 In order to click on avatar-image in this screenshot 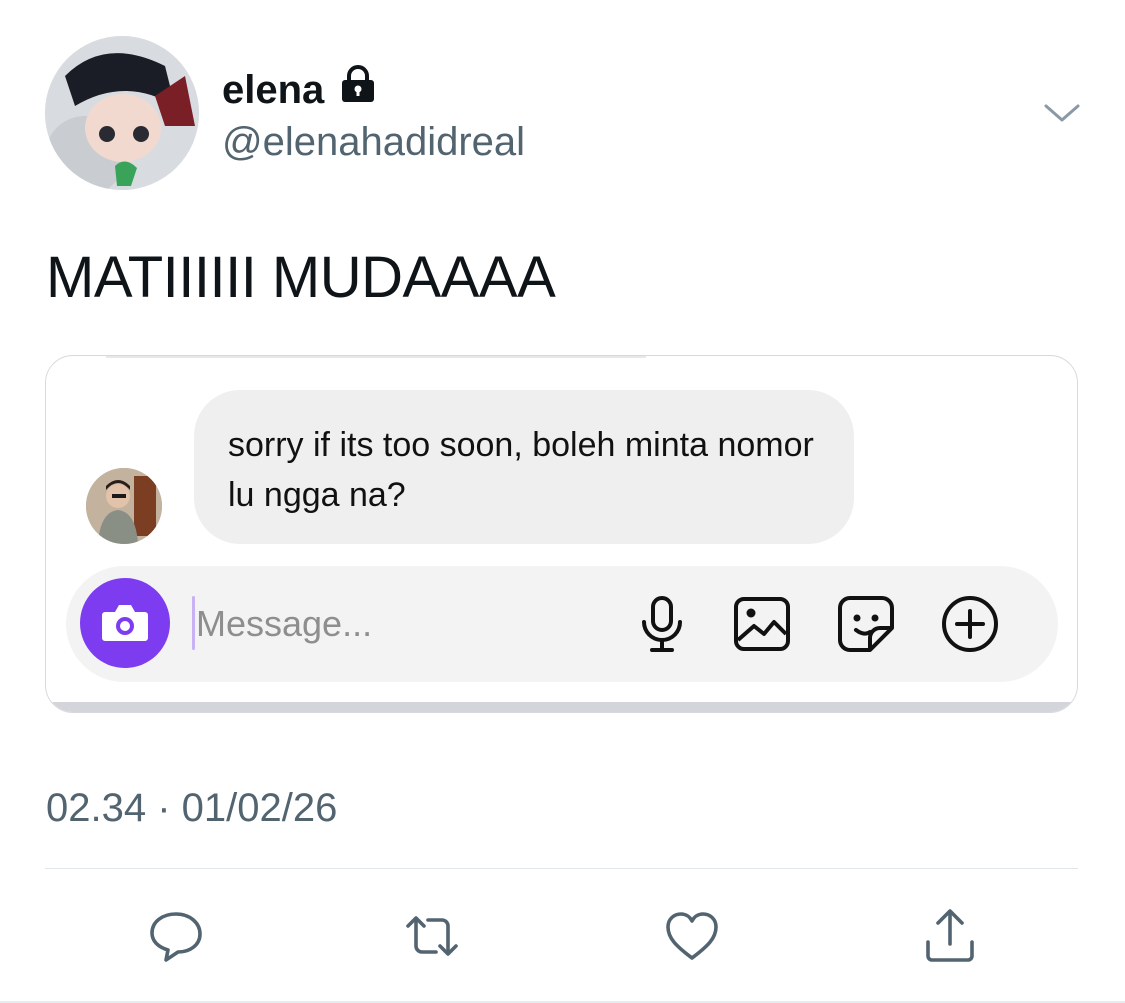, I will do `click(122, 113)`.